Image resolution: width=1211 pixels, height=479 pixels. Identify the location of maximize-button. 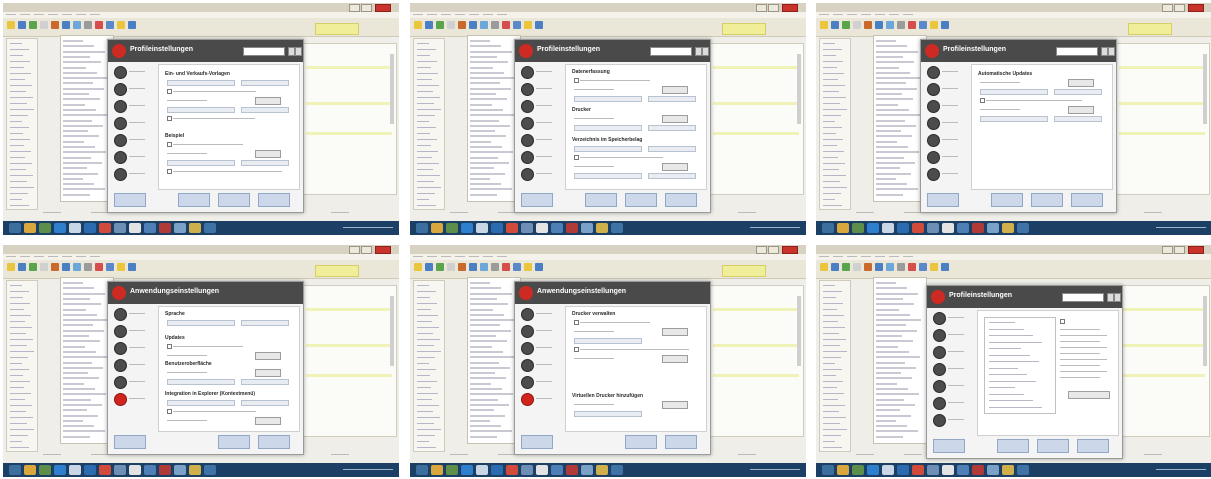
(1179, 250).